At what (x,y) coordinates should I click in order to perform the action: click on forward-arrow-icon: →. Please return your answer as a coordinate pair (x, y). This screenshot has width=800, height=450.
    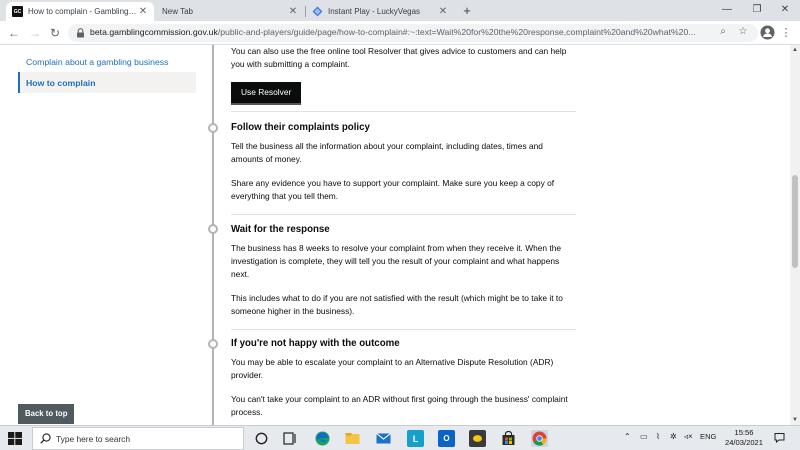
    Looking at the image, I should click on (35, 33).